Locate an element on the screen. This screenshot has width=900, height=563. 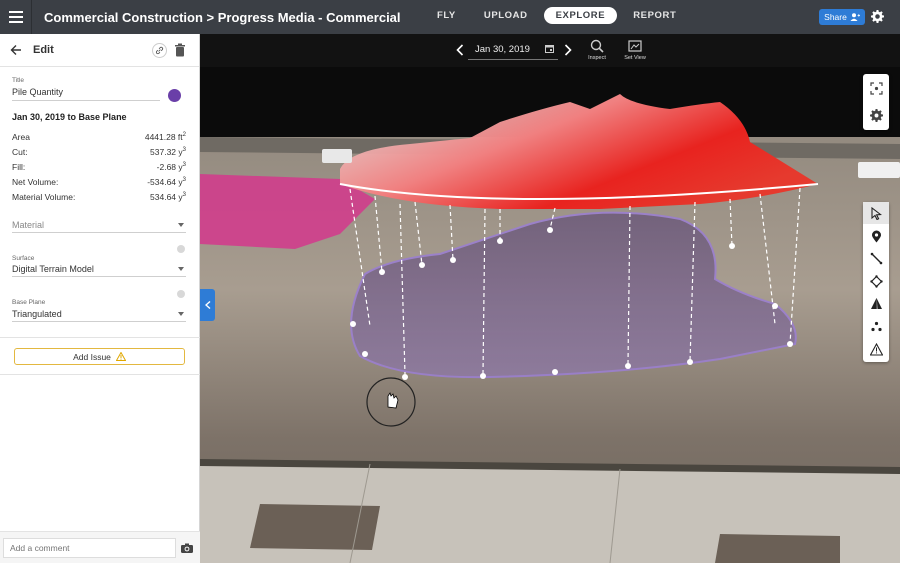
planter-patch is located at coordinates (777, 548).